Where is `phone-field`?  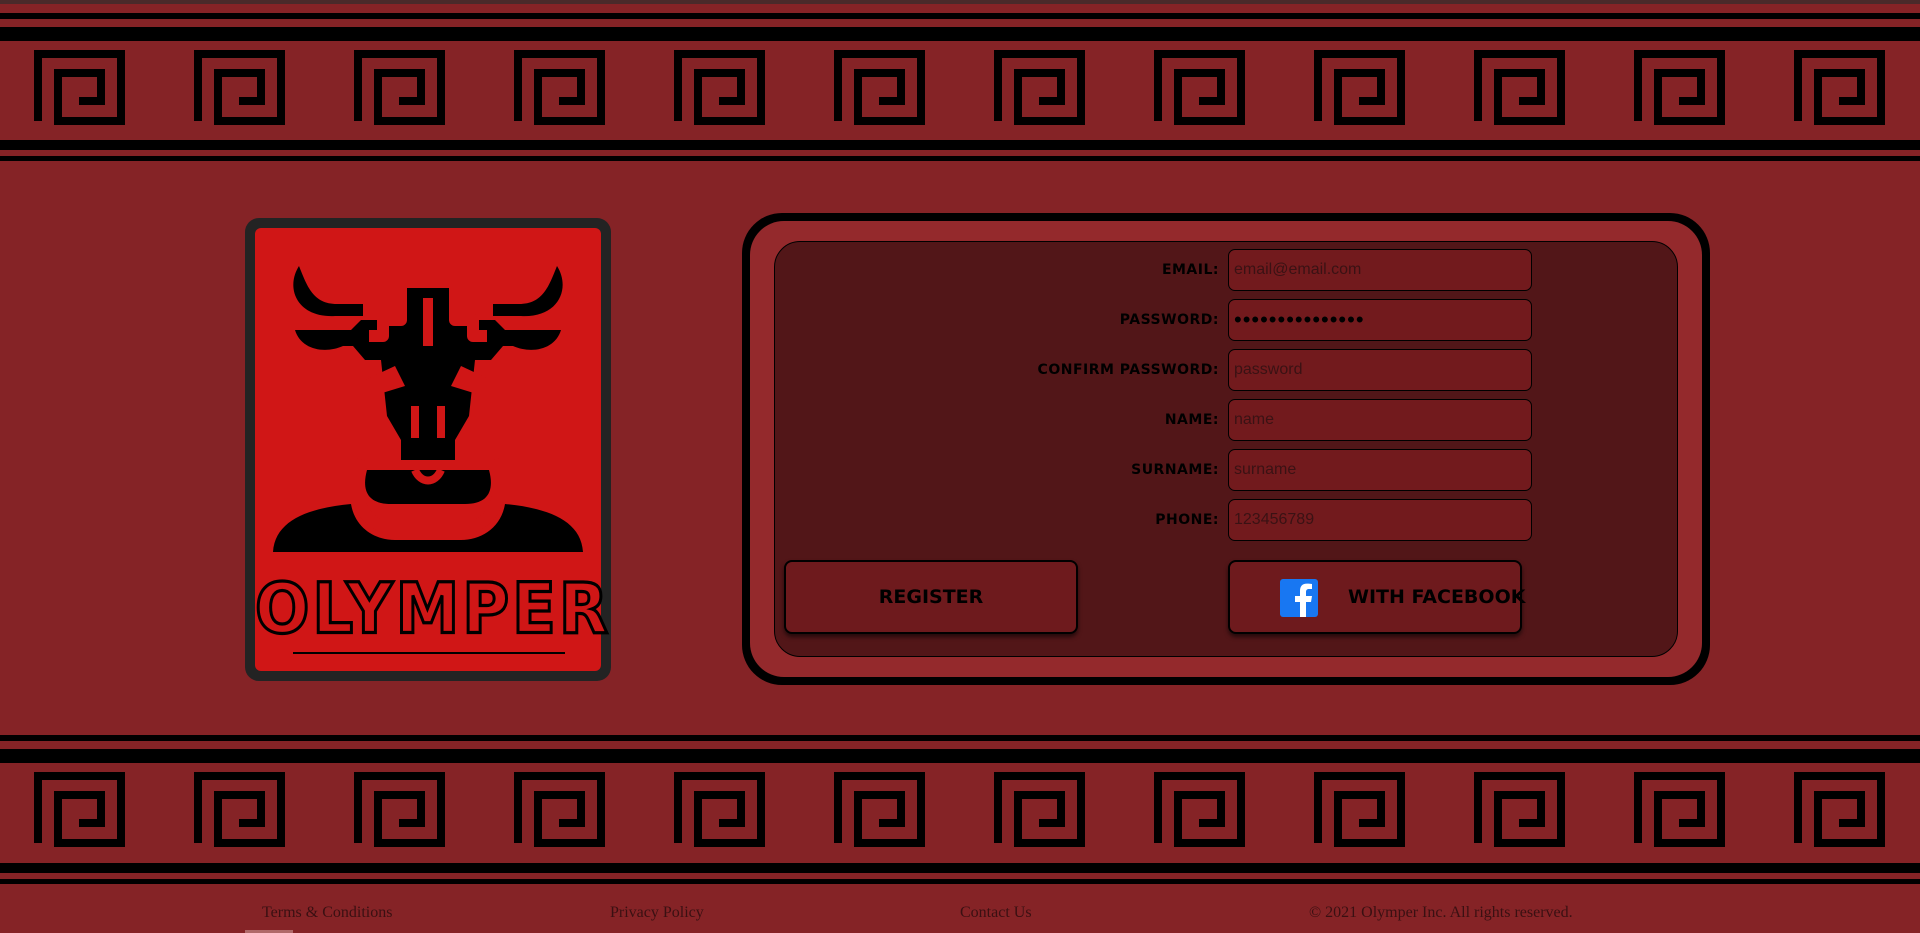 phone-field is located at coordinates (1380, 520).